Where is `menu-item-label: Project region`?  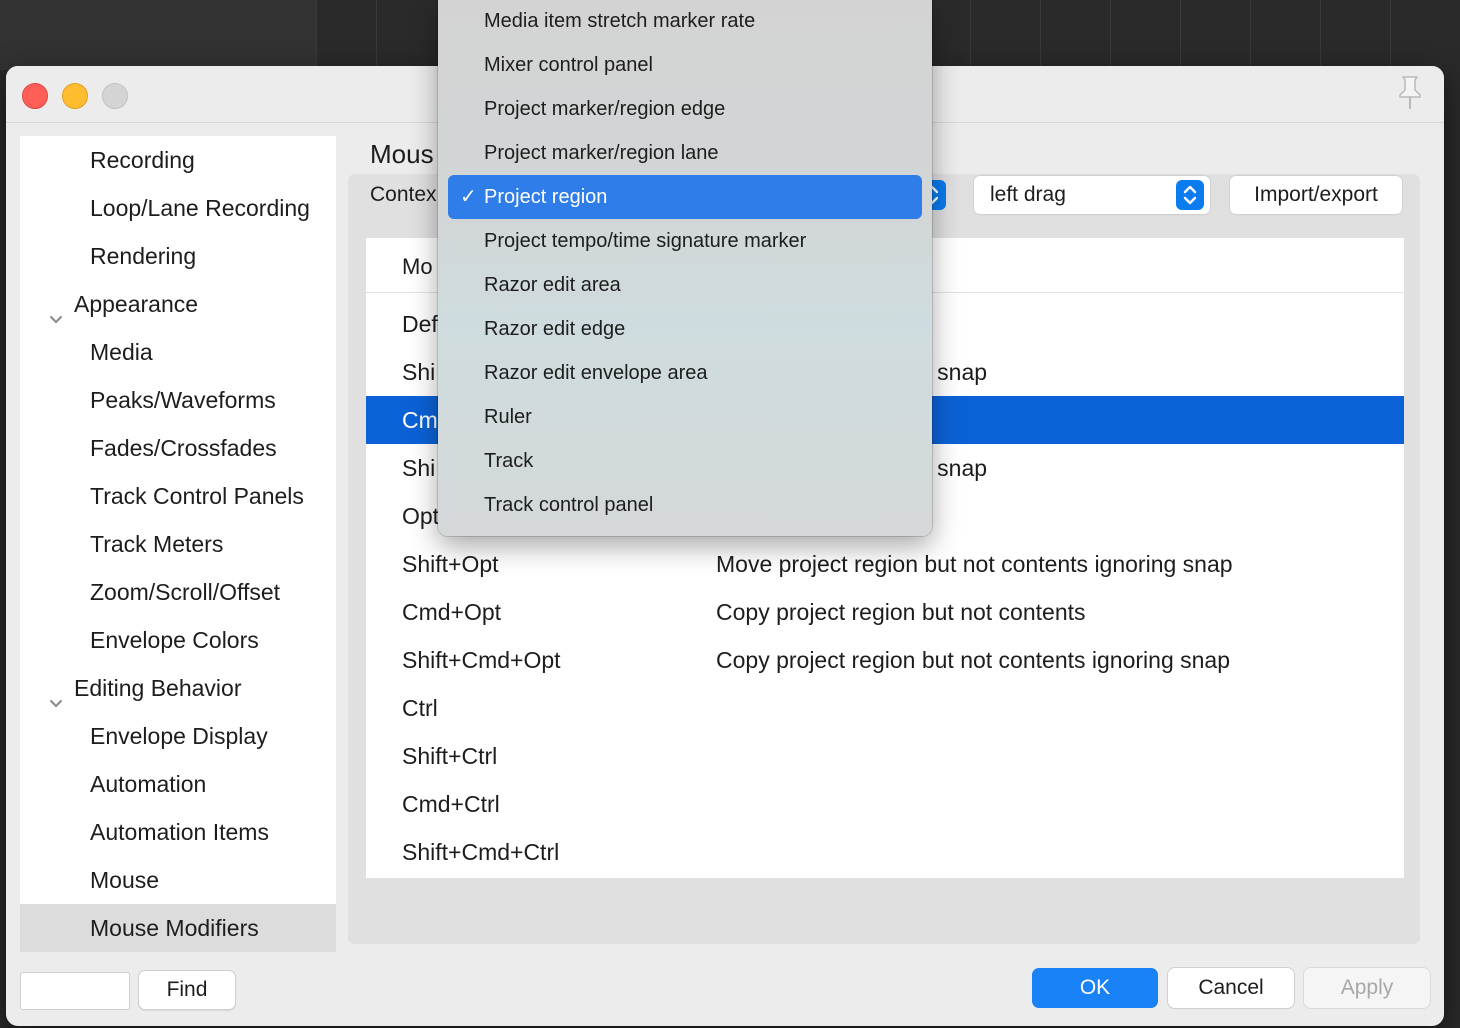 menu-item-label: Project region is located at coordinates (546, 197).